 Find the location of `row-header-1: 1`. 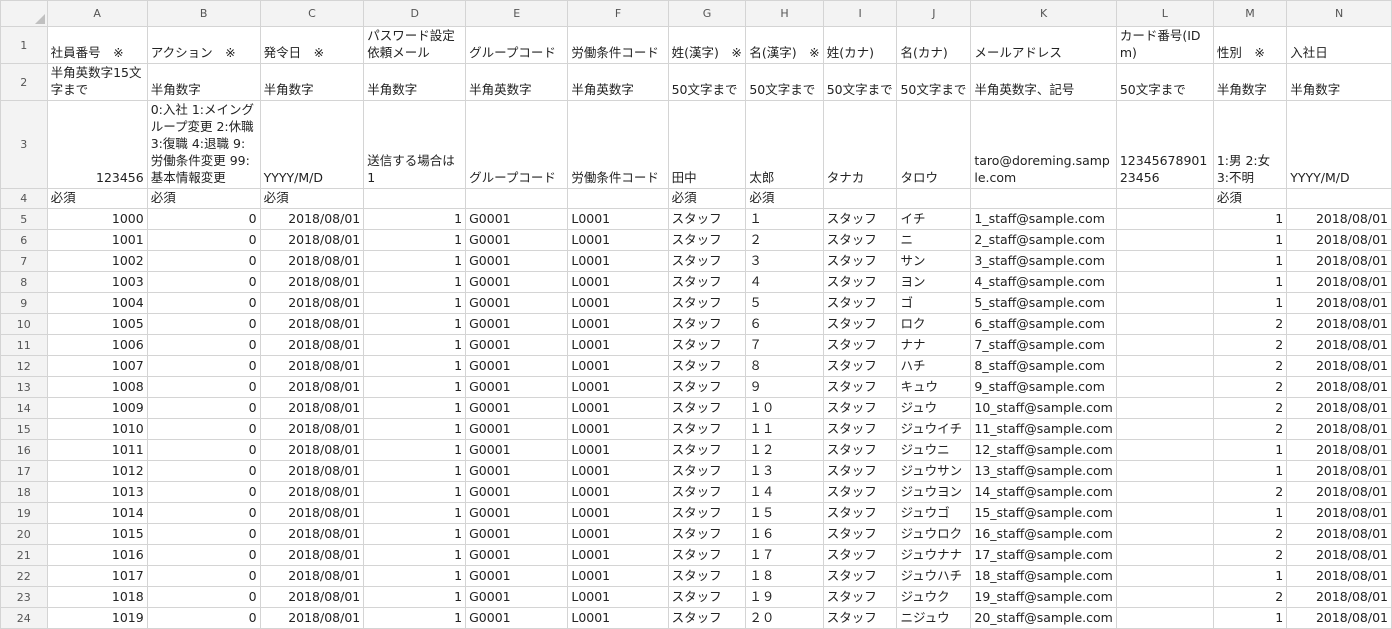

row-header-1: 1 is located at coordinates (24, 45).